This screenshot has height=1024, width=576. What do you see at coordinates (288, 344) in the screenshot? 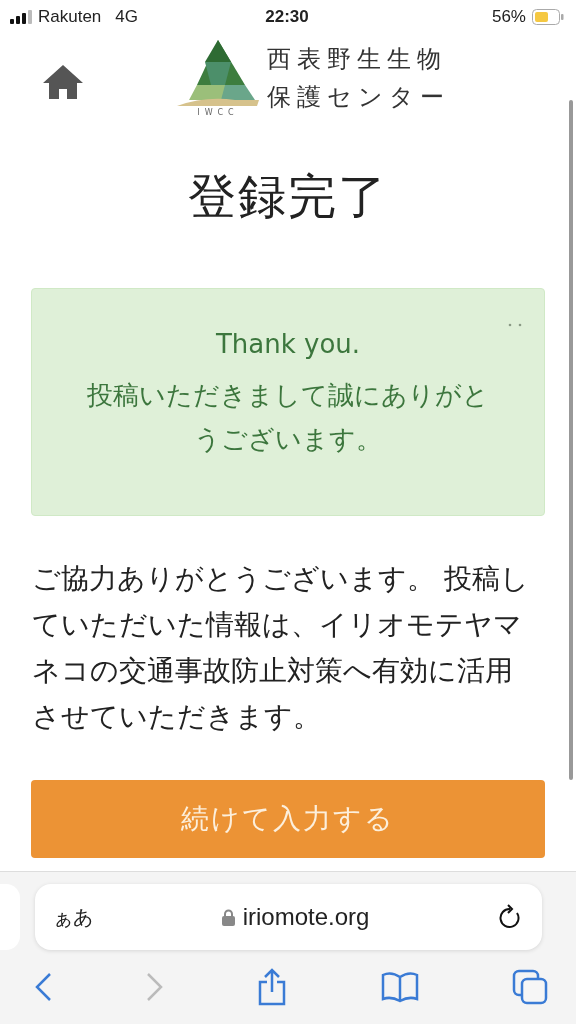
I see `alert-heading: Thank you.` at bounding box center [288, 344].